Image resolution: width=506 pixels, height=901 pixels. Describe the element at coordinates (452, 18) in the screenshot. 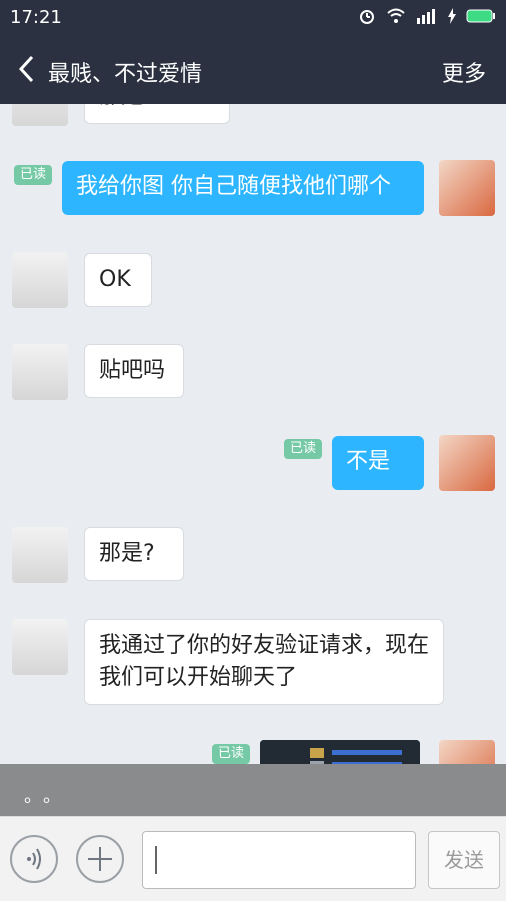

I see `charging-icon` at that location.